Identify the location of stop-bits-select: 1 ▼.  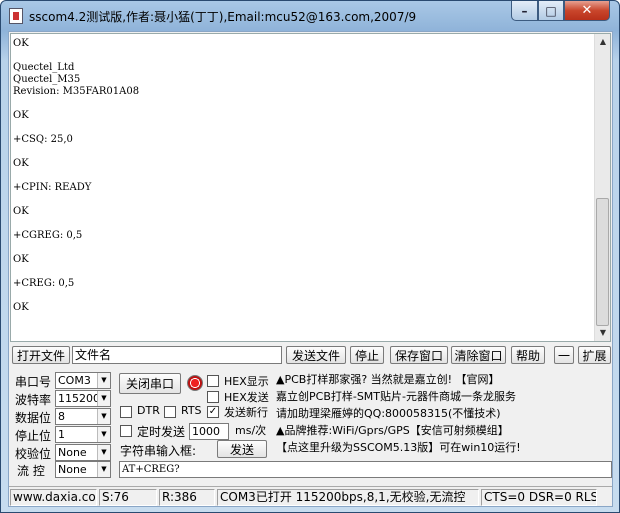
(83, 434).